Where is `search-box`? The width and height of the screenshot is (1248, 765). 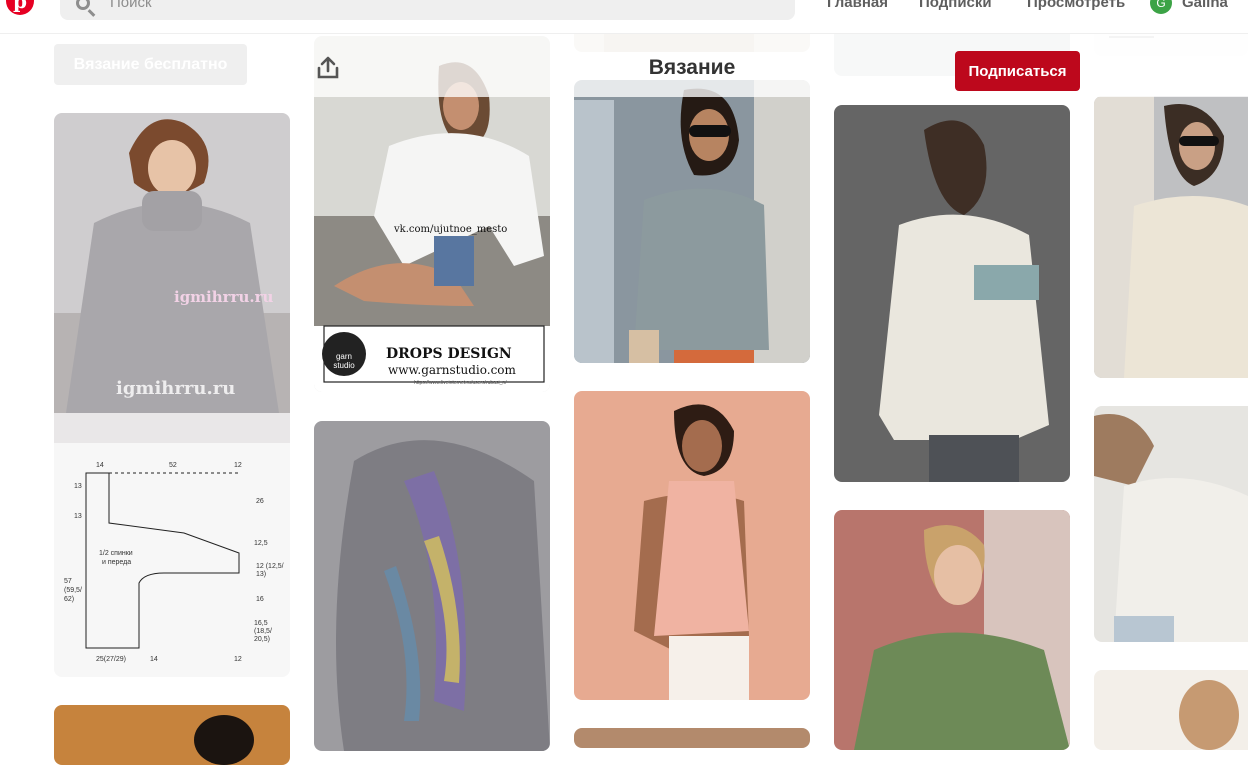
search-box is located at coordinates (427, 10).